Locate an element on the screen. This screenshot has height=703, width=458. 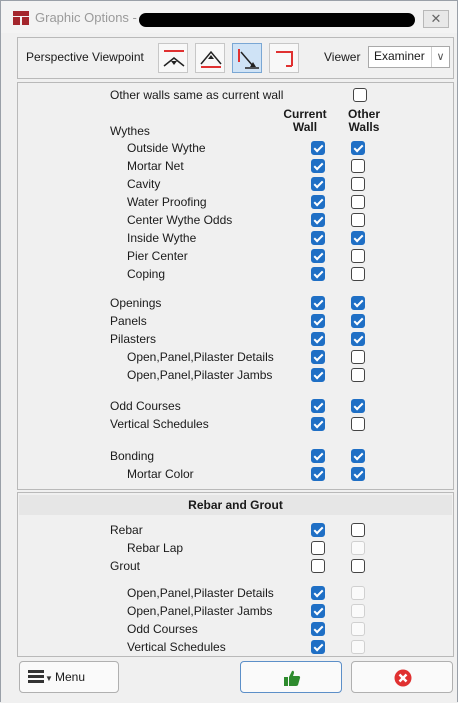
option-label: Outside Wythe is located at coordinates (166, 148).